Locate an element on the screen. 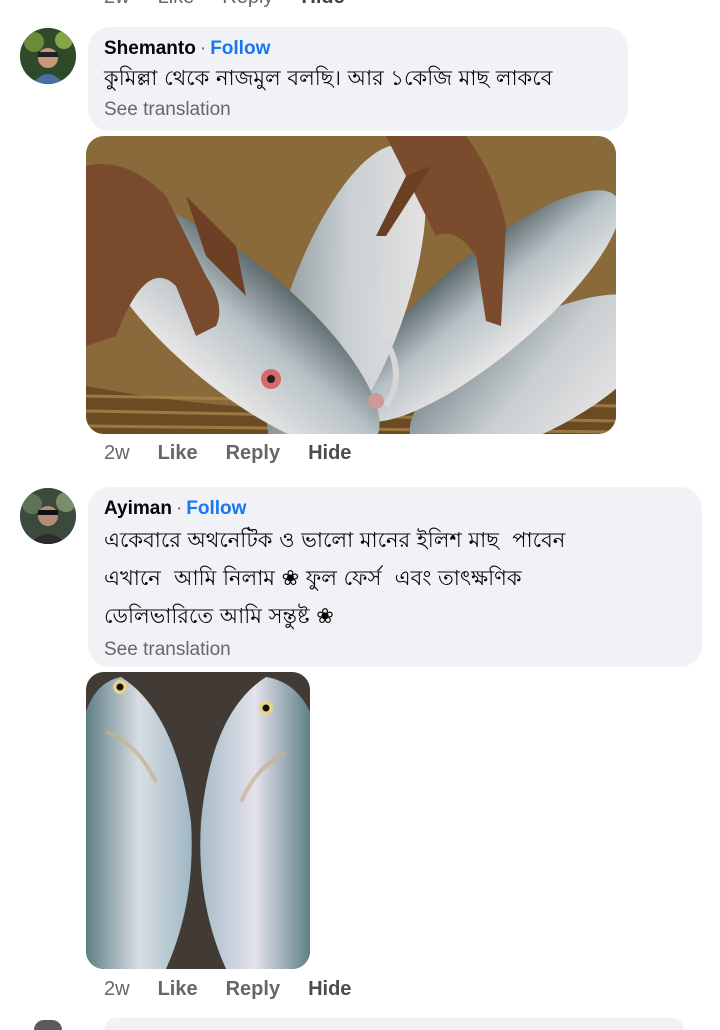 Image resolution: width=720 pixels, height=1030 pixels. comment-photo is located at coordinates (198, 820).